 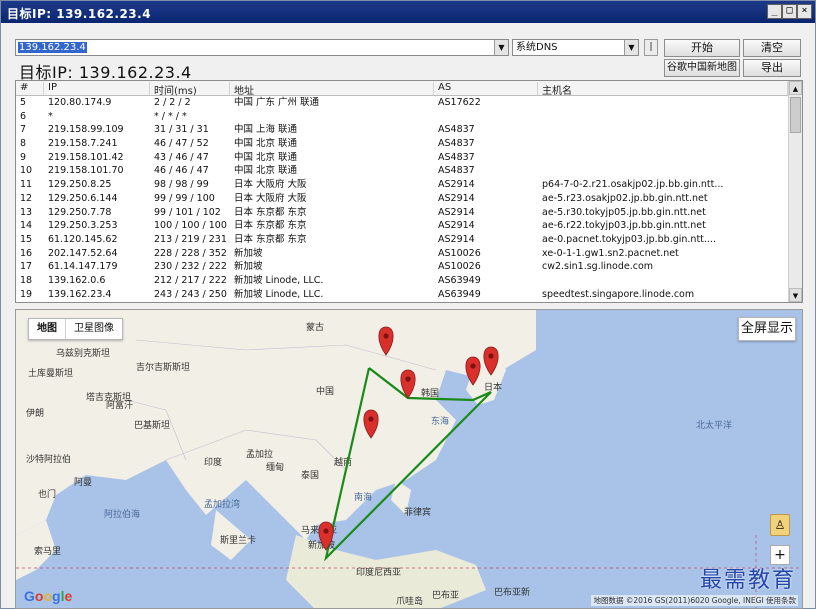 What do you see at coordinates (26, 226) in the screenshot?
I see `cell-num: 14` at bounding box center [26, 226].